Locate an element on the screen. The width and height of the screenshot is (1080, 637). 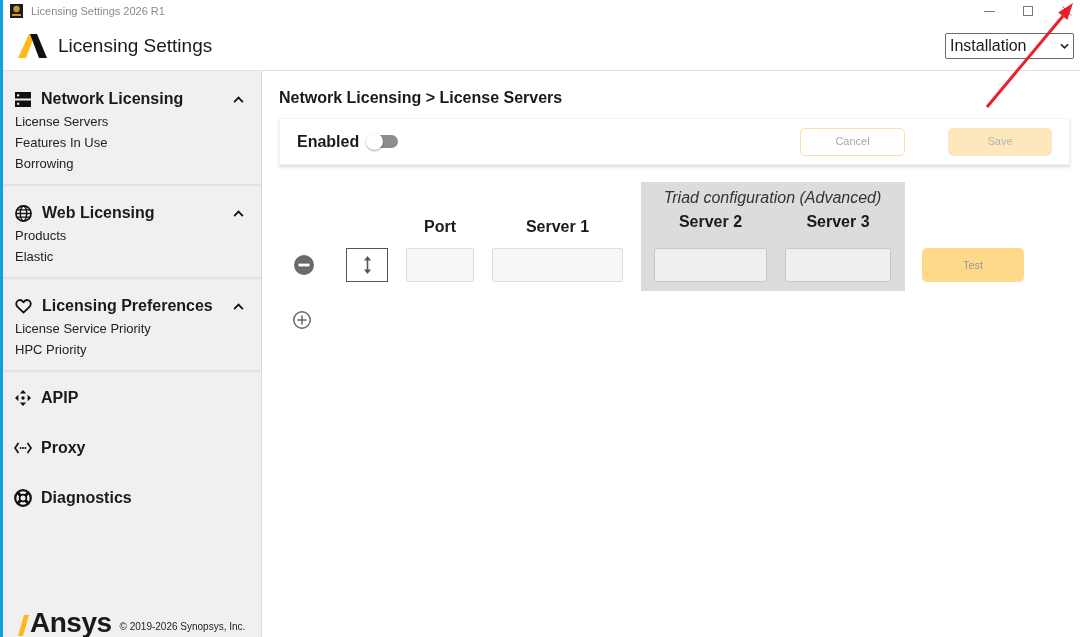
sidebar-link: Borrowing is located at coordinates (44, 163).